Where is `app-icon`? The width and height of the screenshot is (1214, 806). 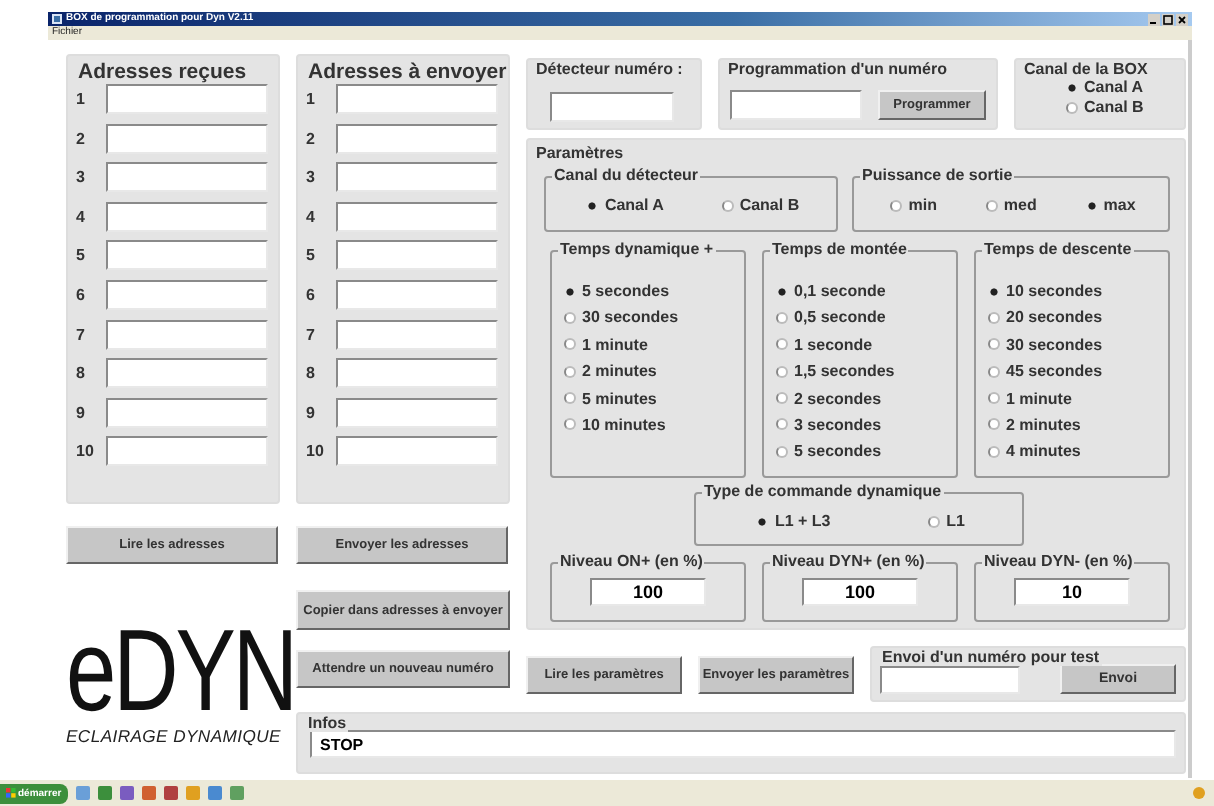 app-icon is located at coordinates (57, 19).